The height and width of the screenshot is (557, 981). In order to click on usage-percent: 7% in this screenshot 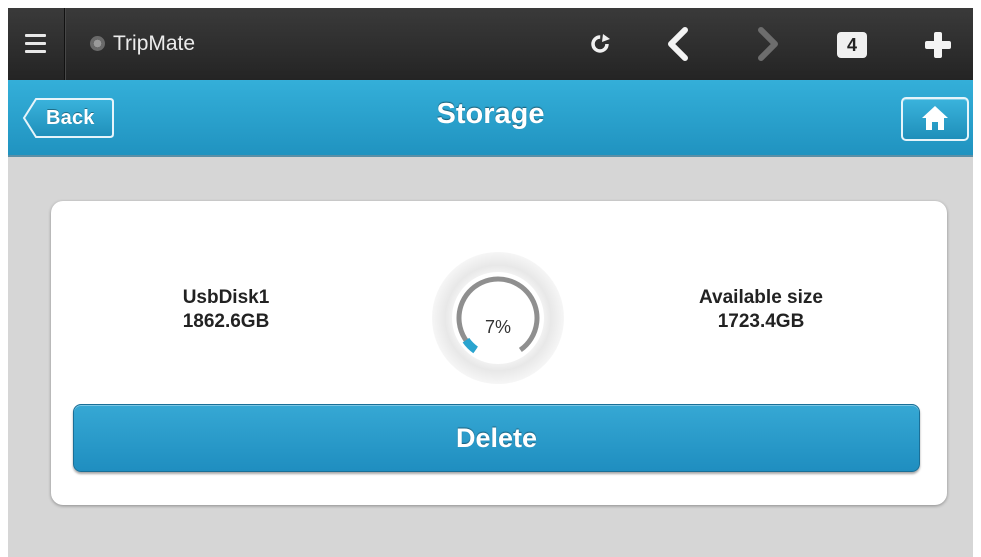, I will do `click(497, 327)`.